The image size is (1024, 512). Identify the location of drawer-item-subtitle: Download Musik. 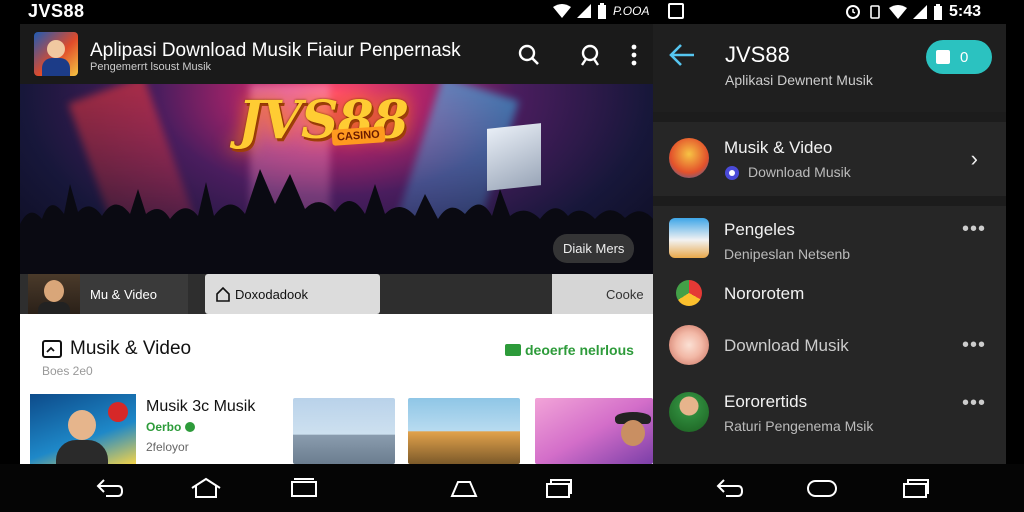
(787, 172).